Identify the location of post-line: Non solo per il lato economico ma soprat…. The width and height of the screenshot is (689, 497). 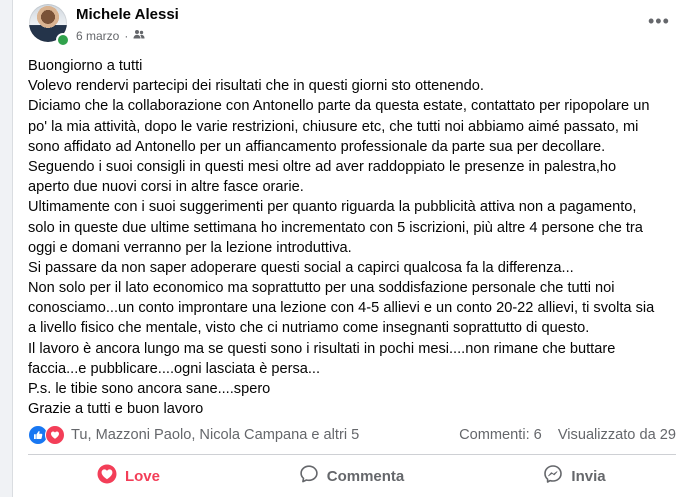
(321, 288).